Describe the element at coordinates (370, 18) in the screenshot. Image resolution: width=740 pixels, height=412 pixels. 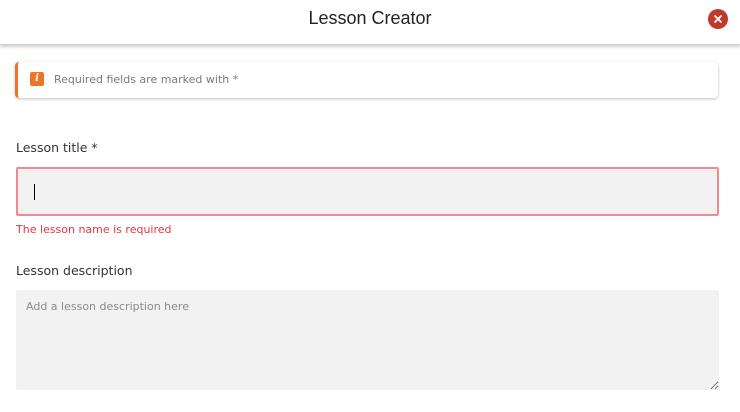
I see `dialog-title: Lesson Creator` at that location.